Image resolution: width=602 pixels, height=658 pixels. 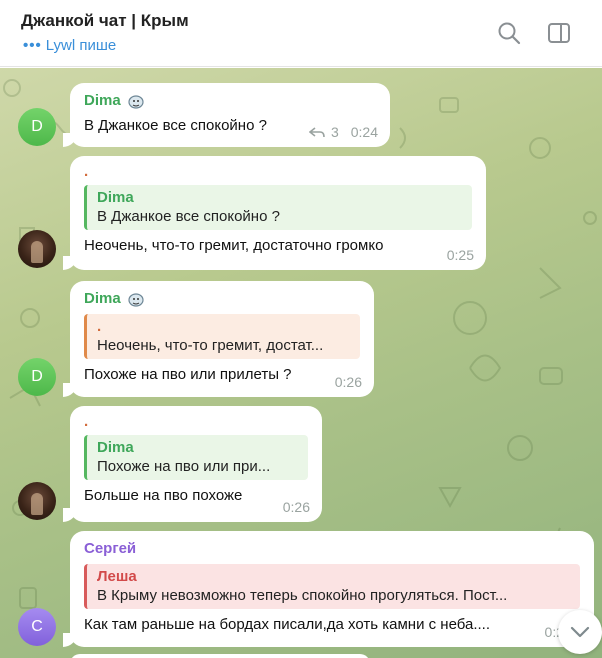 What do you see at coordinates (226, 115) in the screenshot?
I see `message-bubble: Dima В Джанкое все спокойно ? 3 0:24` at bounding box center [226, 115].